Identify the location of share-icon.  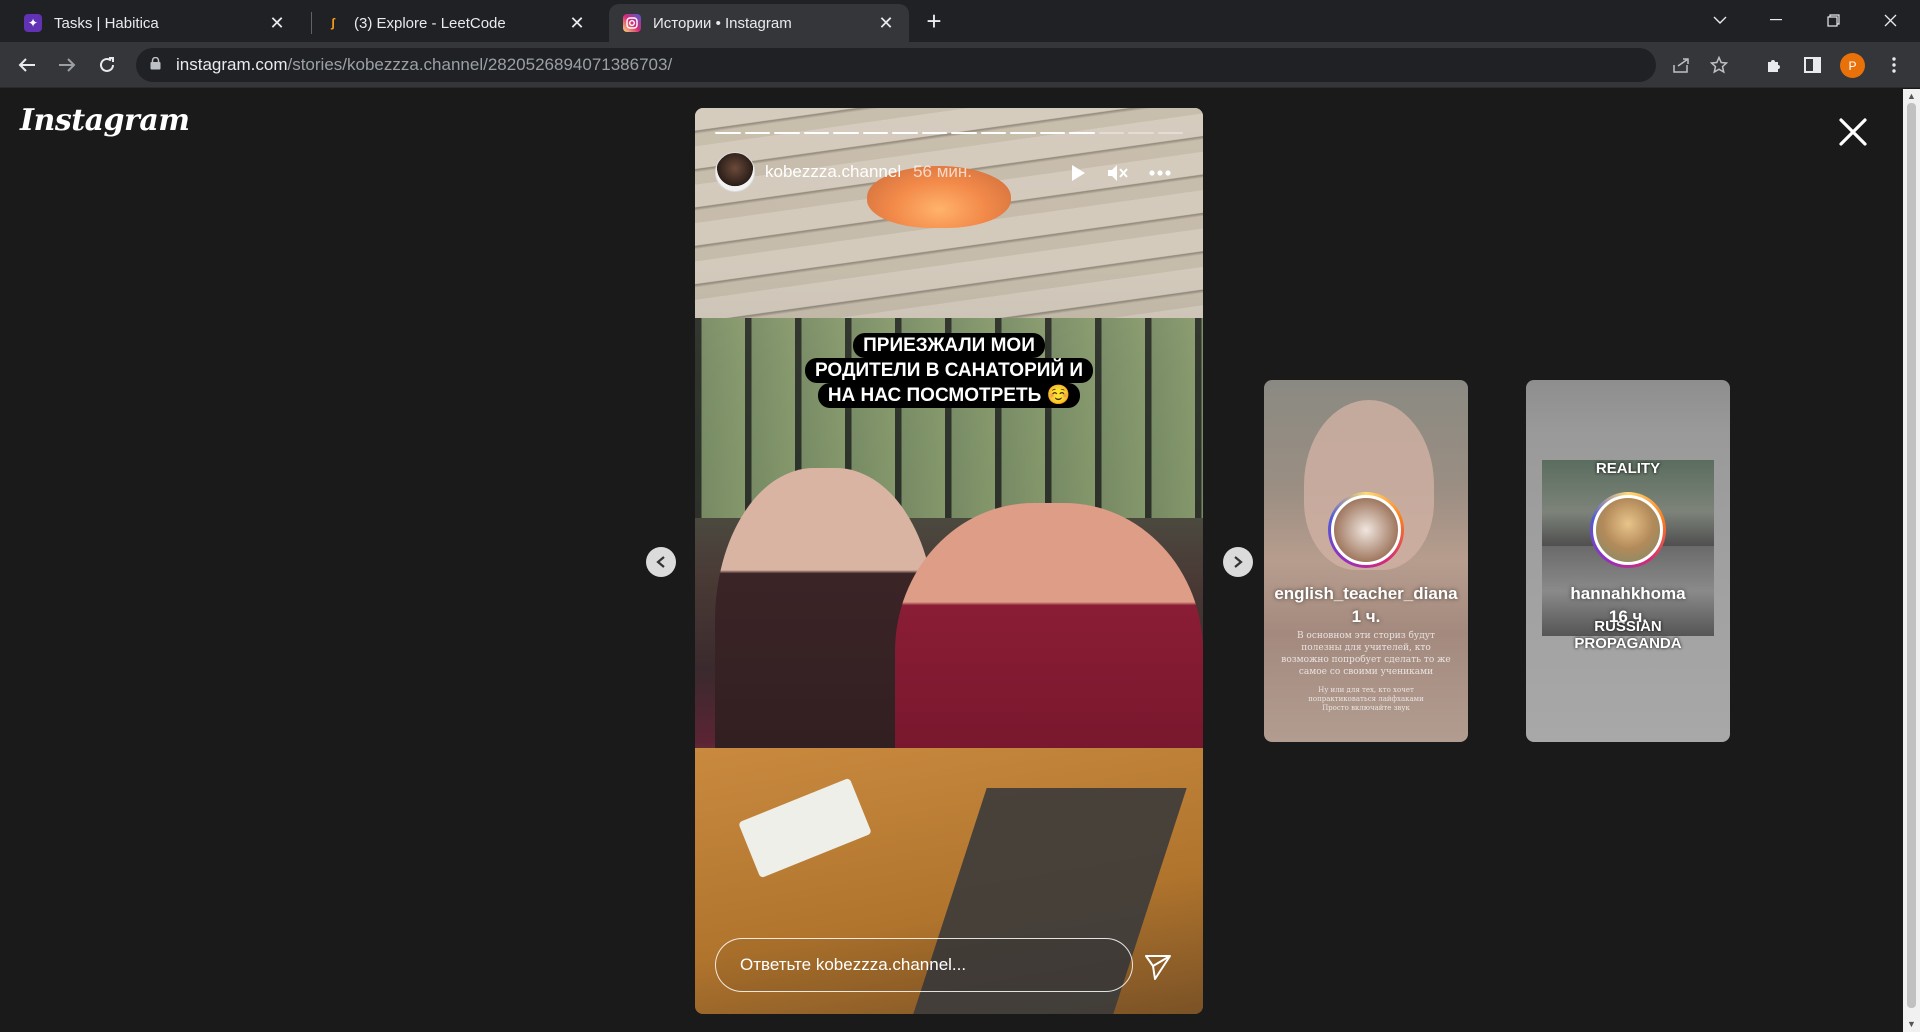
(1681, 65).